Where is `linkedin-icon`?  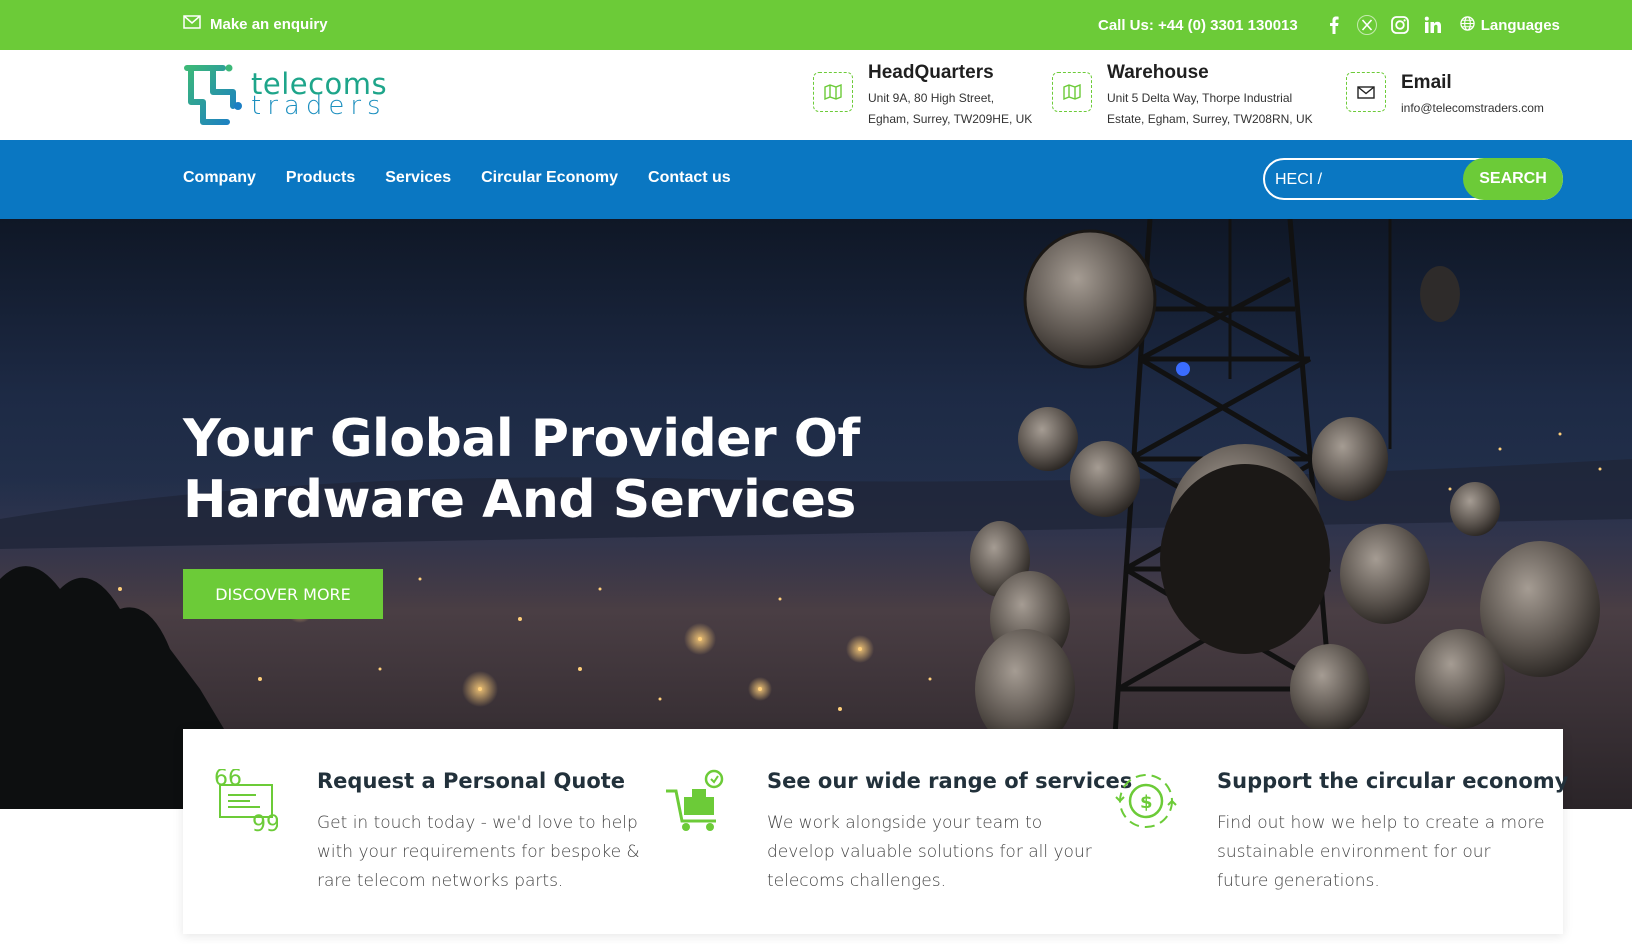 linkedin-icon is located at coordinates (1433, 25).